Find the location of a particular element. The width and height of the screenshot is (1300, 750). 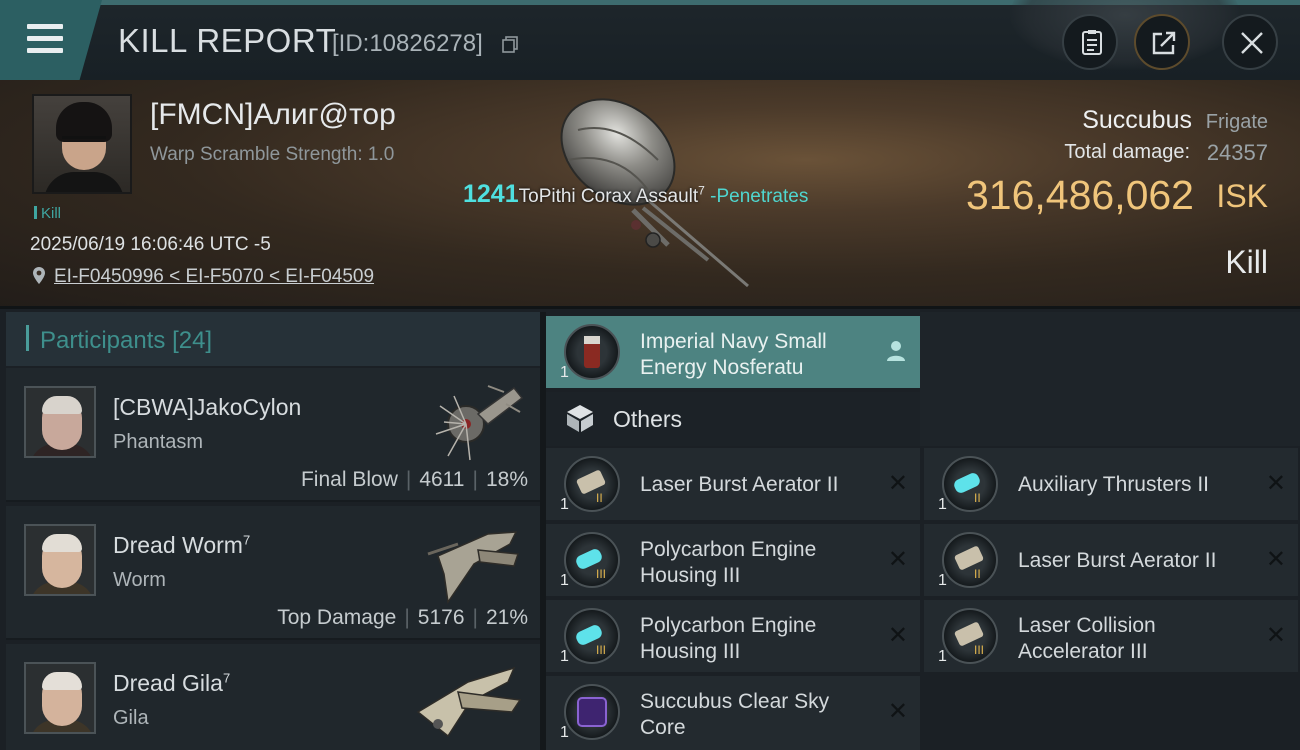

participants-count: [24] is located at coordinates (192, 340).